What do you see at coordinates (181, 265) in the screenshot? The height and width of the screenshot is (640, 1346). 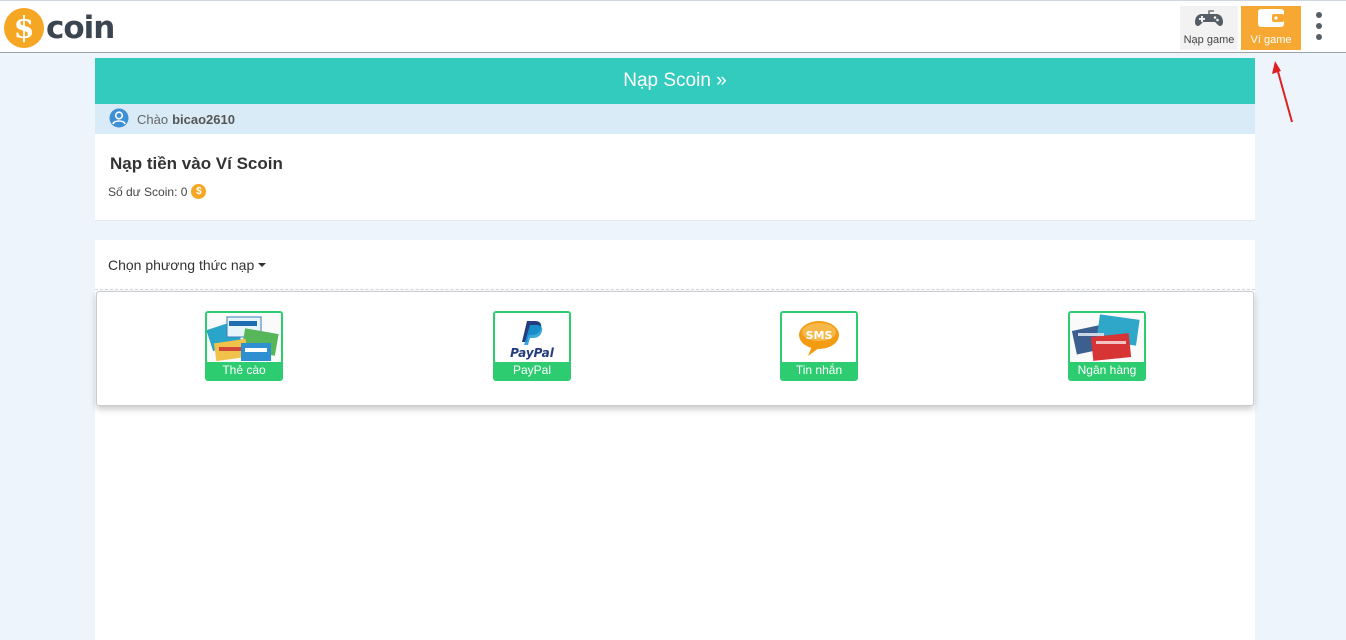 I see `payment-method-toggle-label: Chọn phương thức nạp` at bounding box center [181, 265].